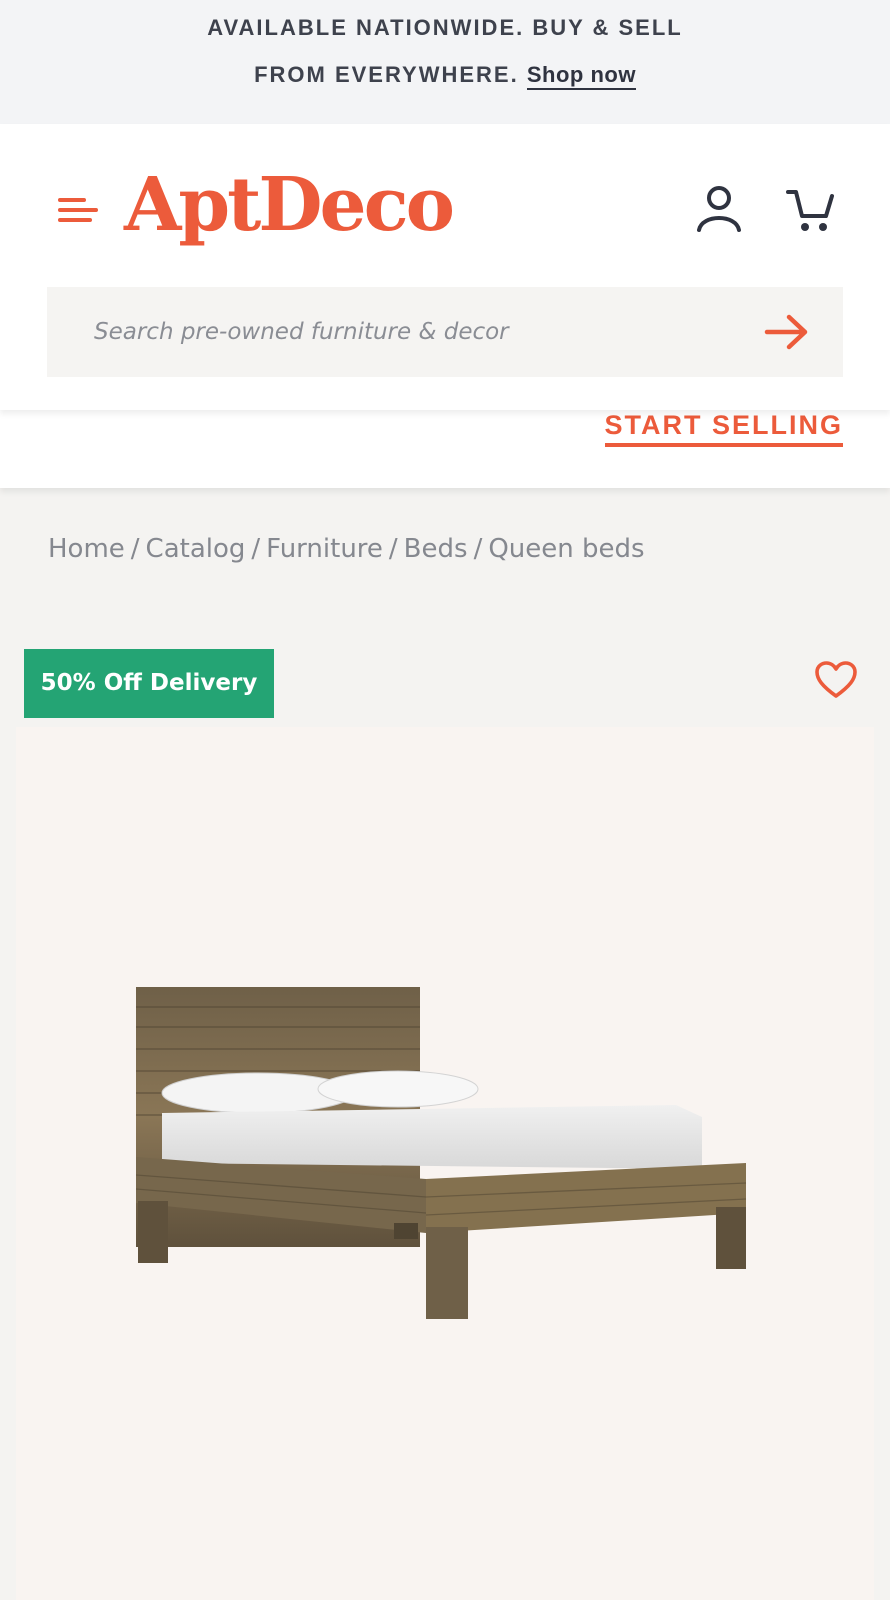  I want to click on delivery-discount-badge: 50% Off Delivery, so click(149, 683).